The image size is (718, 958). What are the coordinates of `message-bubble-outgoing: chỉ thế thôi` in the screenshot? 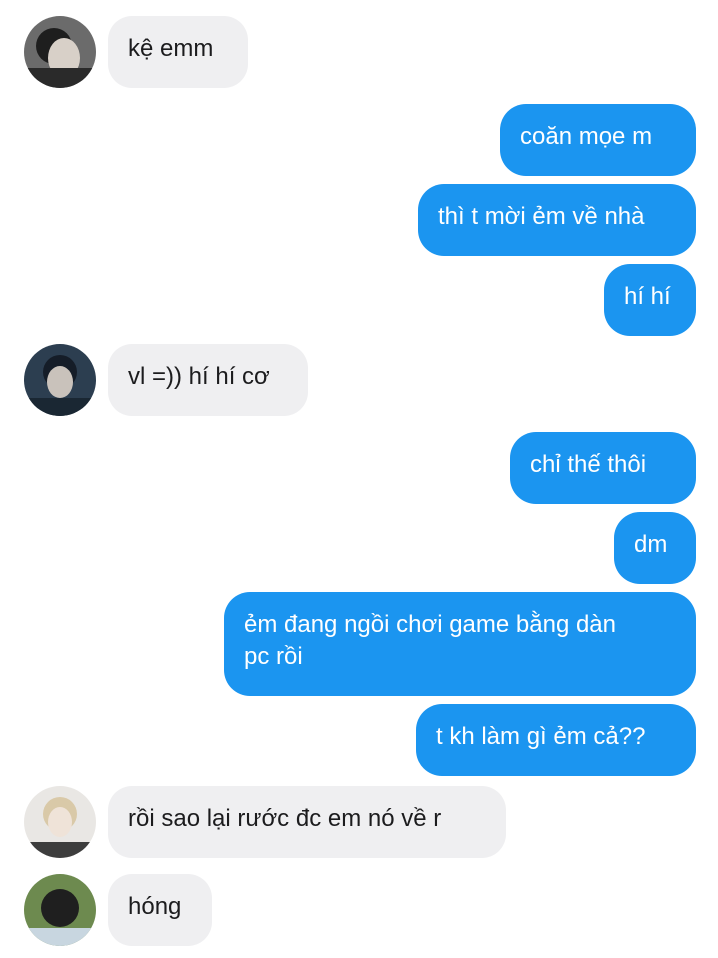 It's located at (603, 468).